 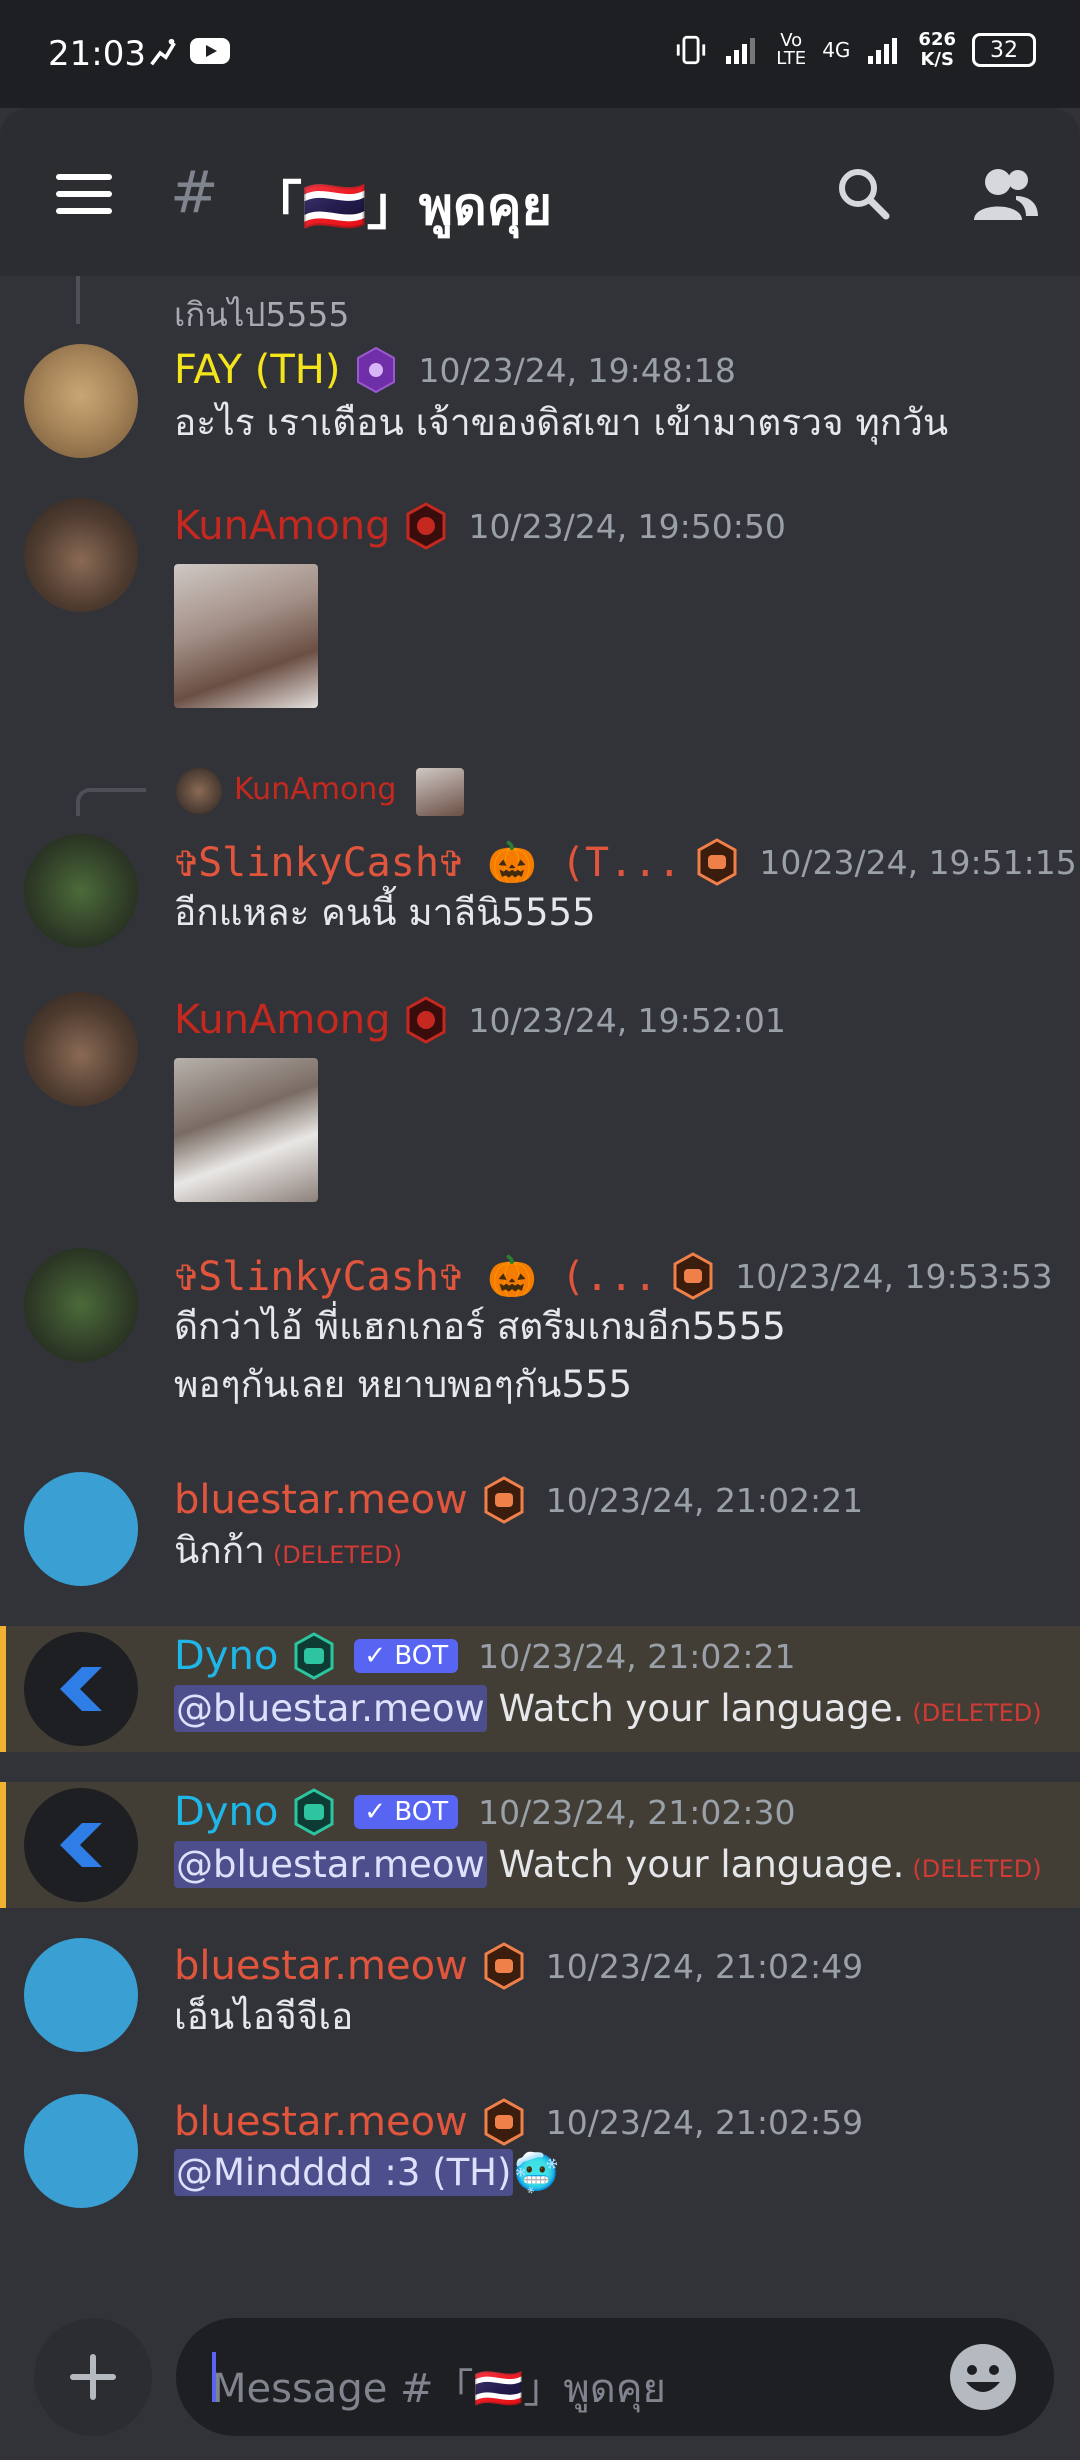 What do you see at coordinates (78, 300) in the screenshot?
I see `thread-line` at bounding box center [78, 300].